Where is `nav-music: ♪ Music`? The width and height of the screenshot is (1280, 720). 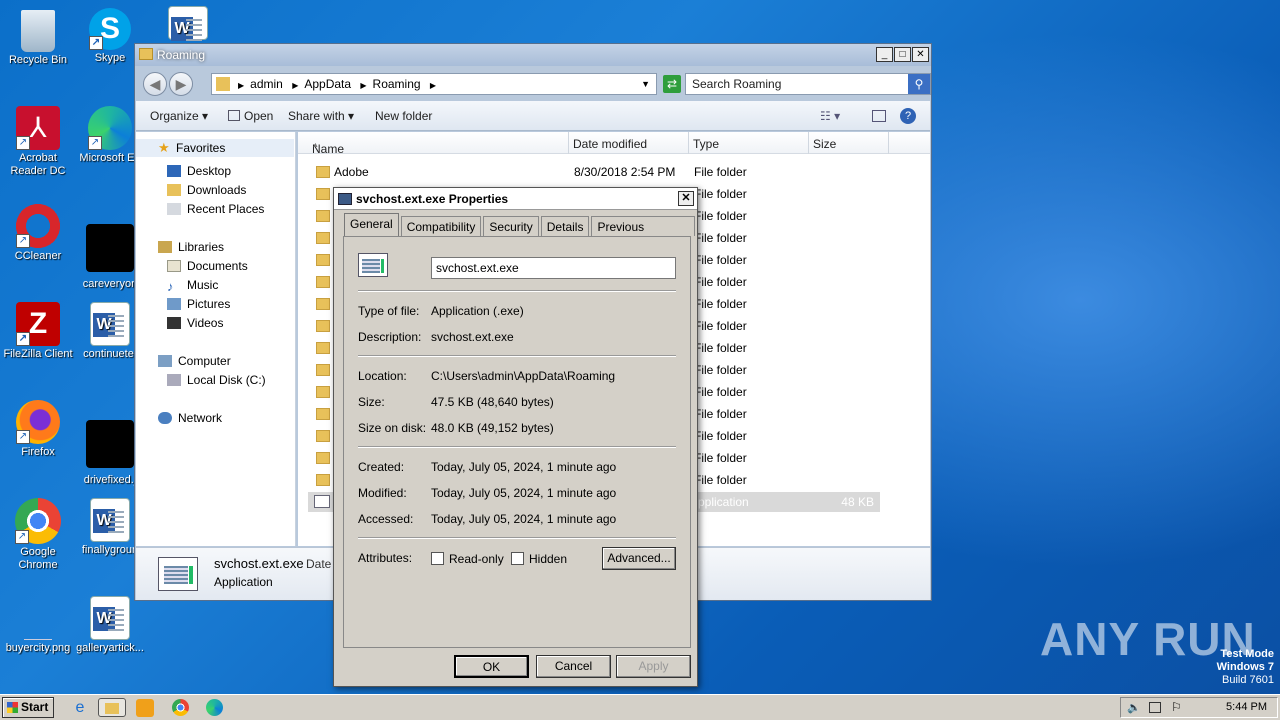 nav-music: ♪ Music is located at coordinates (192, 286).